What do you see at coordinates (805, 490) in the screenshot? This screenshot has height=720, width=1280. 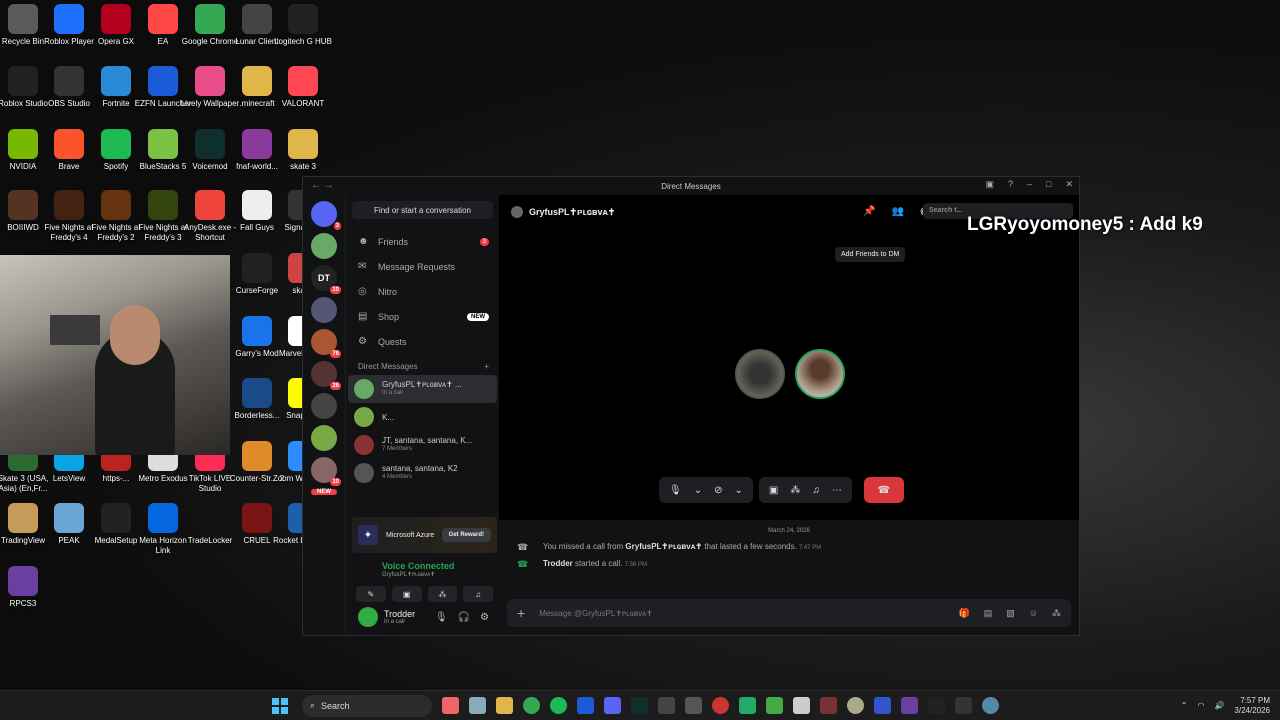 I see `call-actions: ▣ ⁂ ♫ ⋯` at bounding box center [805, 490].